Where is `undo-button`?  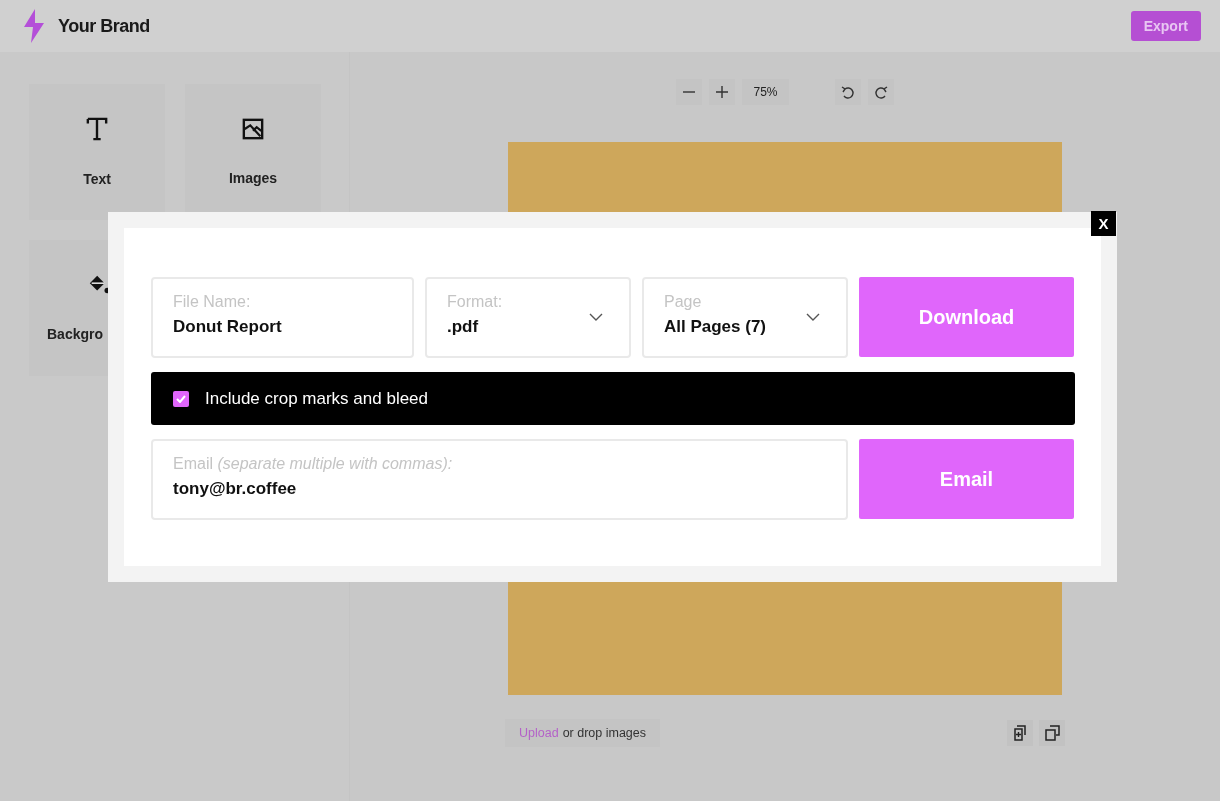 undo-button is located at coordinates (847, 92).